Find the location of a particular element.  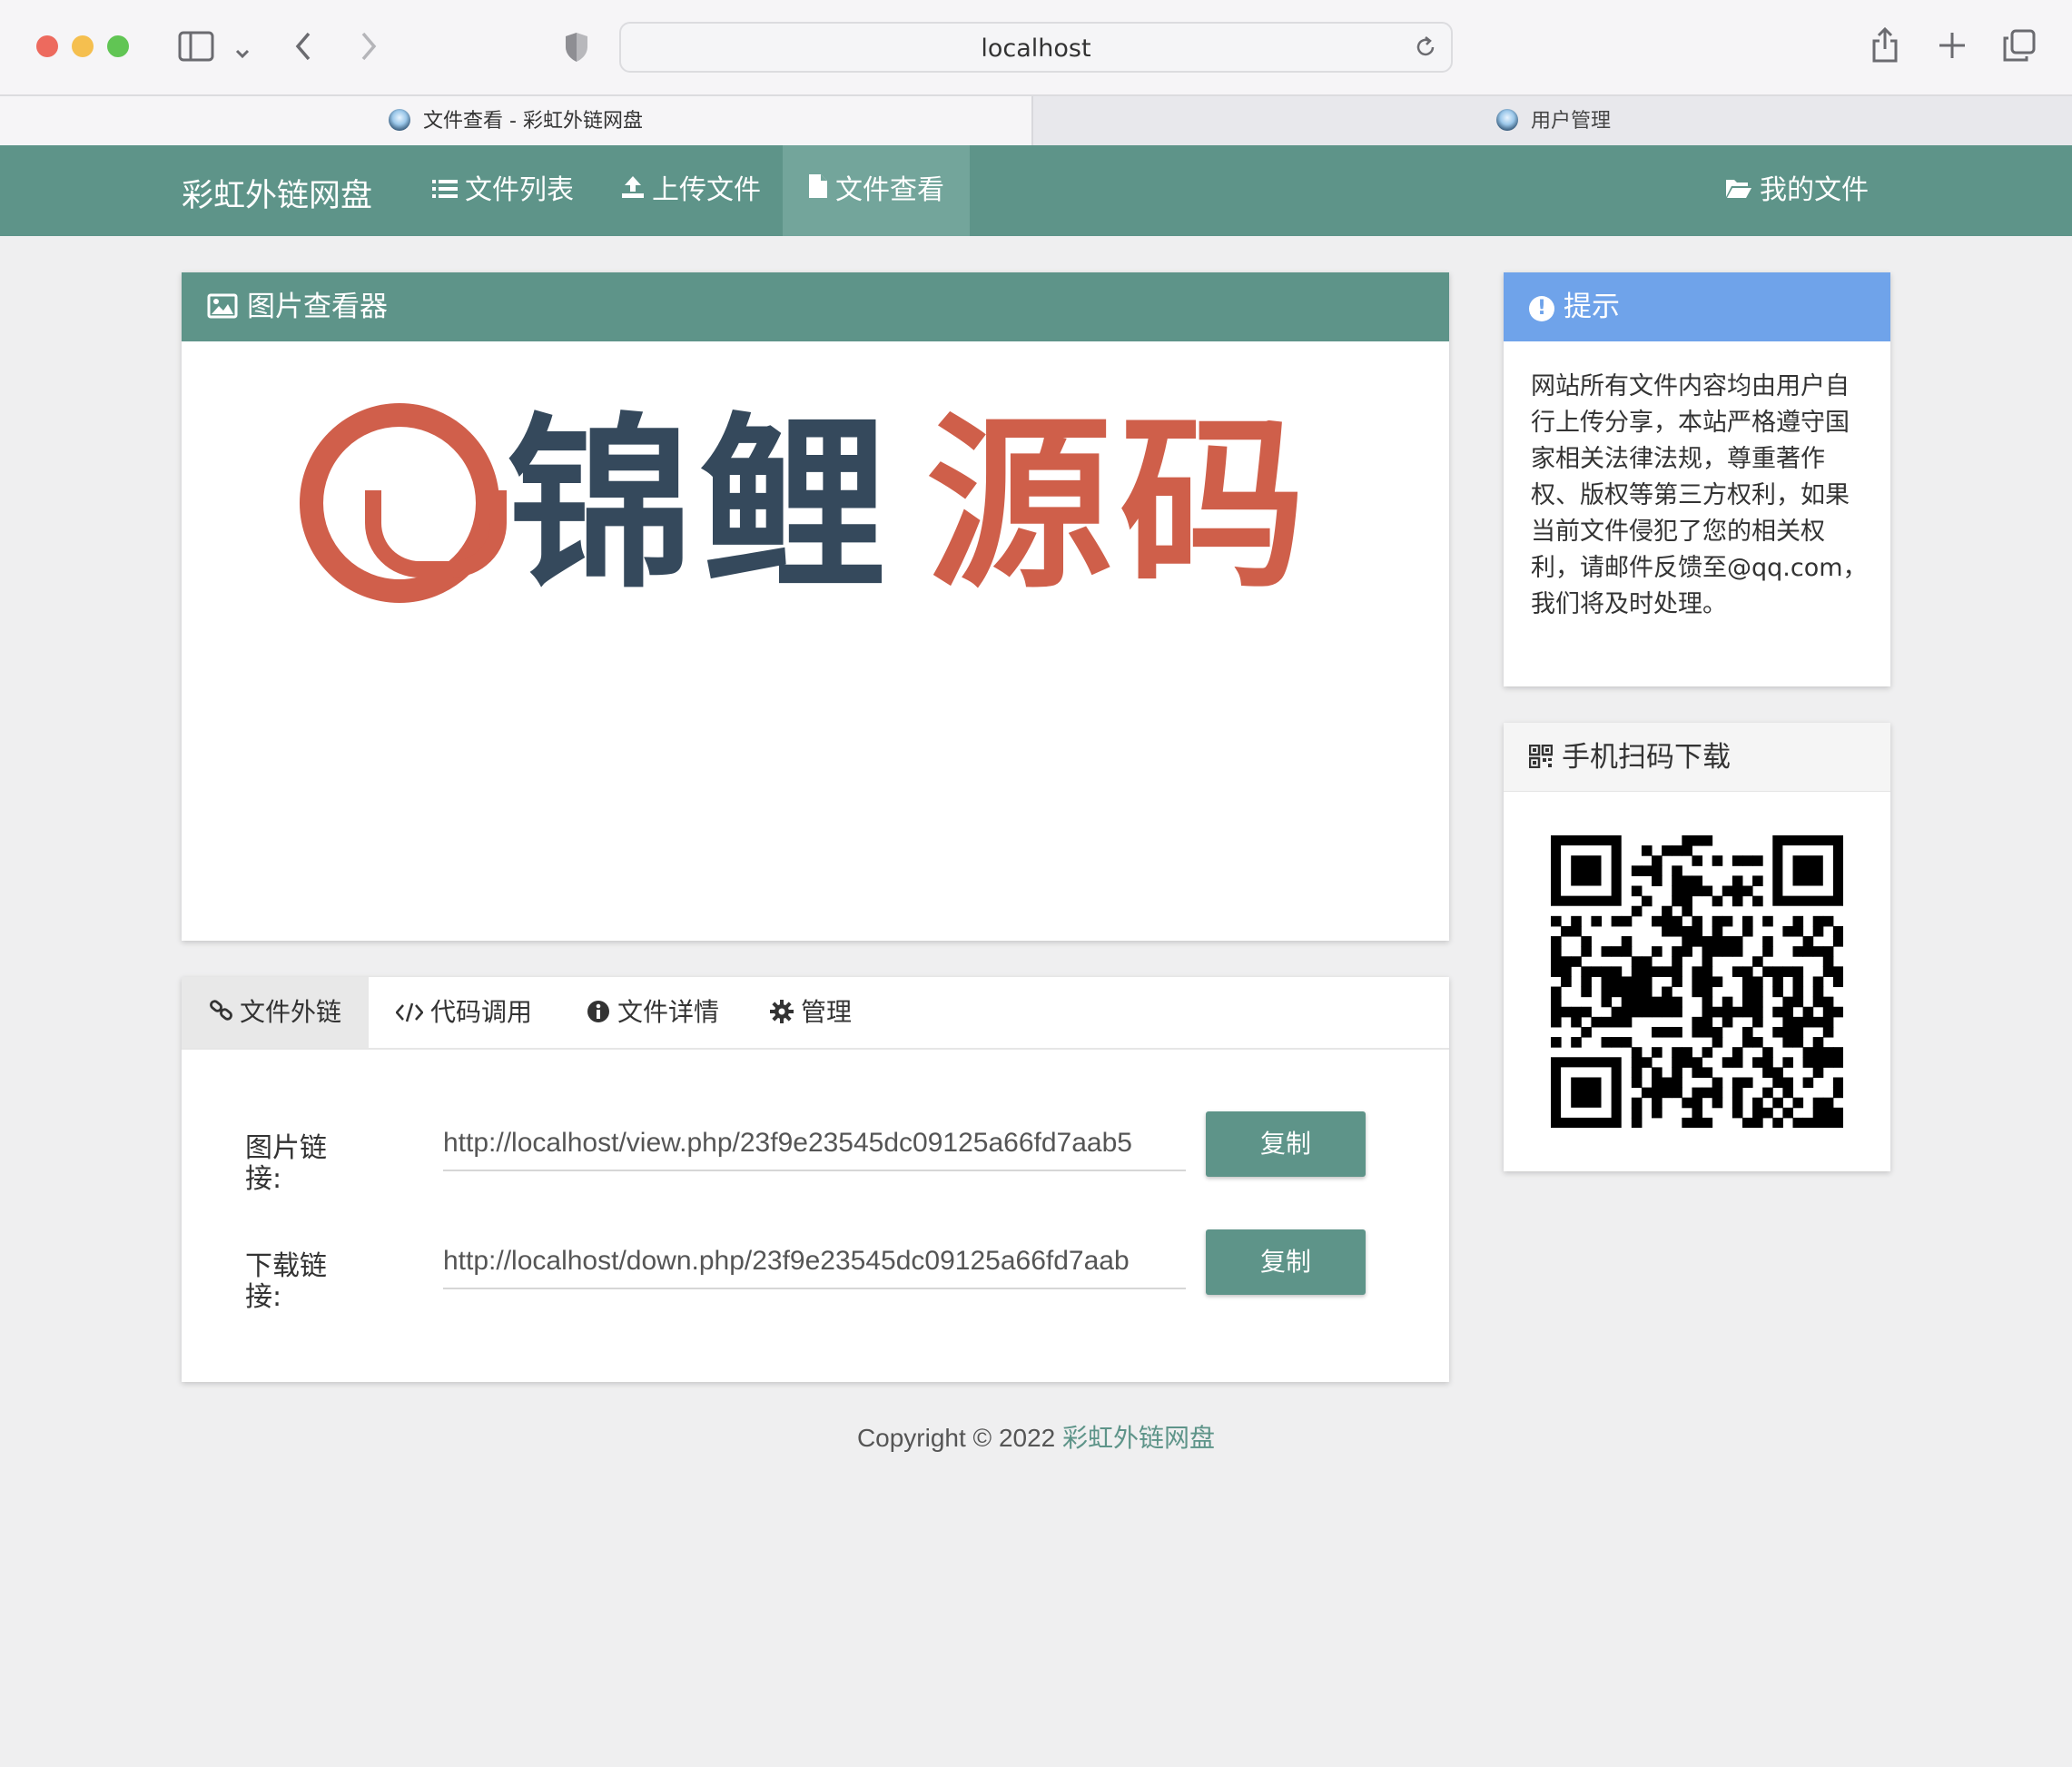

url-text: localhost is located at coordinates (1036, 49).